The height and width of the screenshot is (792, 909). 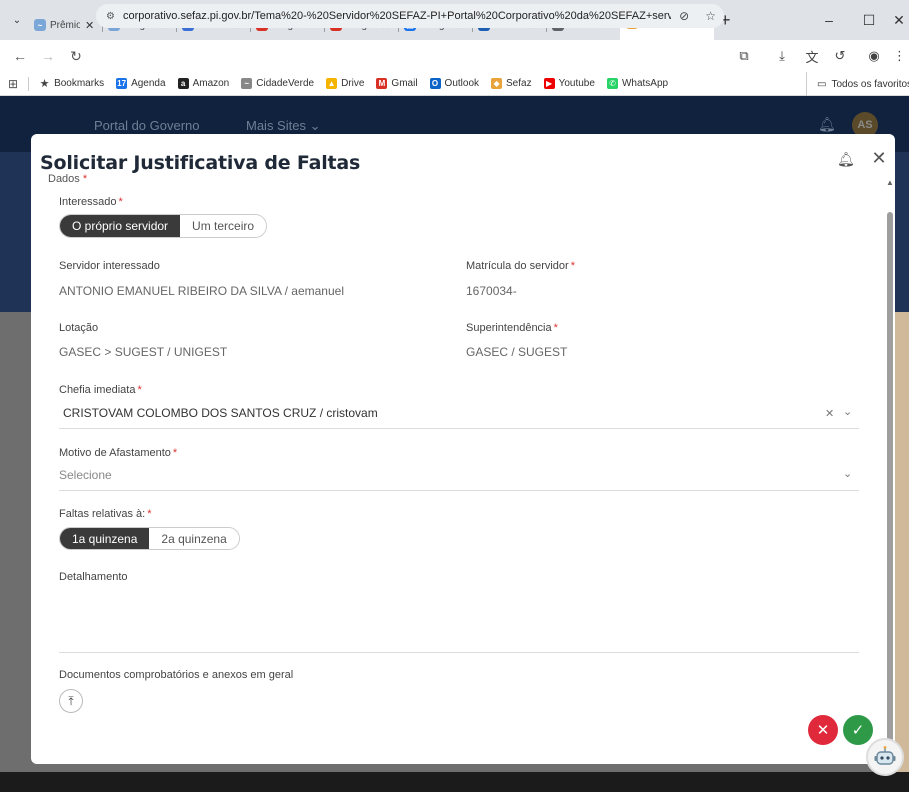 What do you see at coordinates (13, 84) in the screenshot?
I see `apps-grid-icon: ⊞` at bounding box center [13, 84].